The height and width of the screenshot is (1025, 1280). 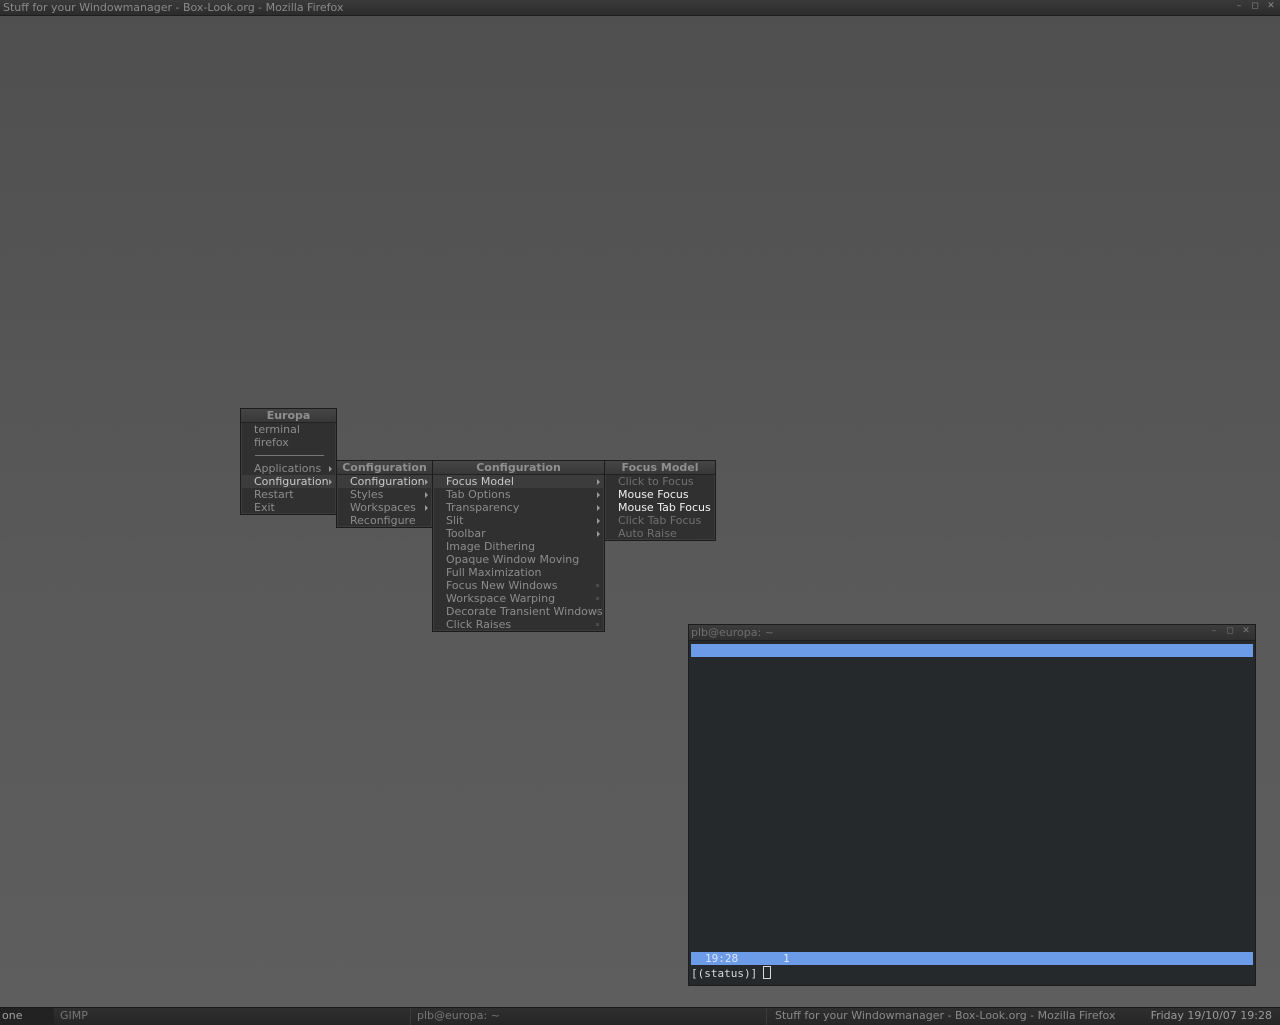 What do you see at coordinates (722, 958) in the screenshot?
I see `status-clock: 19:28` at bounding box center [722, 958].